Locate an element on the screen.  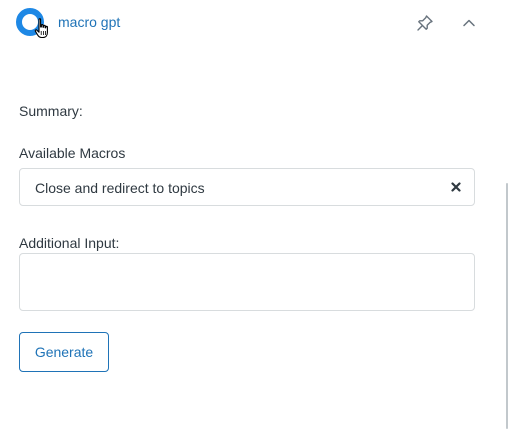
available-macros-select: Close and redirect to topics is located at coordinates (247, 187).